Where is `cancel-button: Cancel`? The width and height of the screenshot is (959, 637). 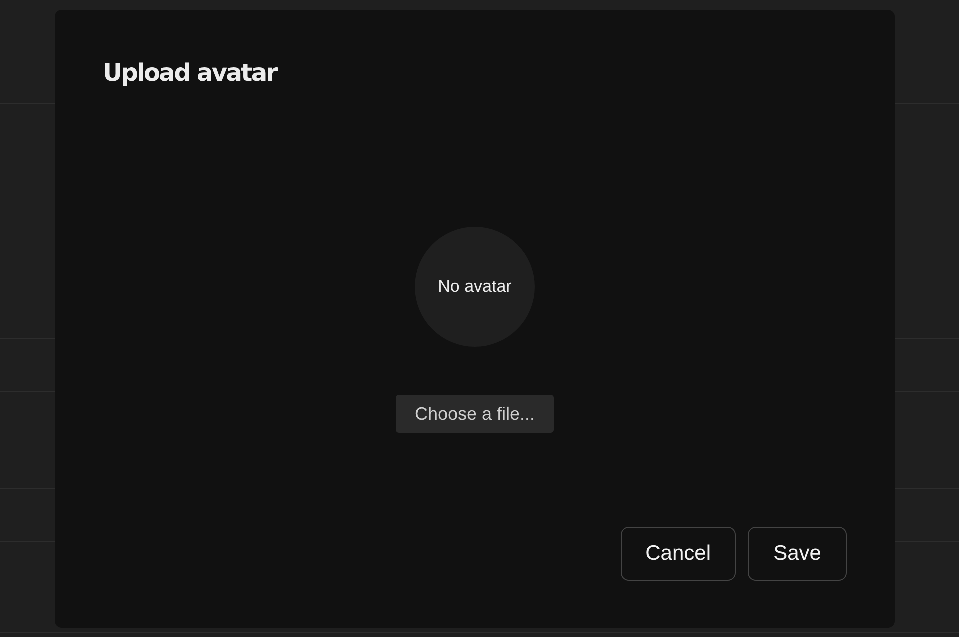 cancel-button: Cancel is located at coordinates (678, 554).